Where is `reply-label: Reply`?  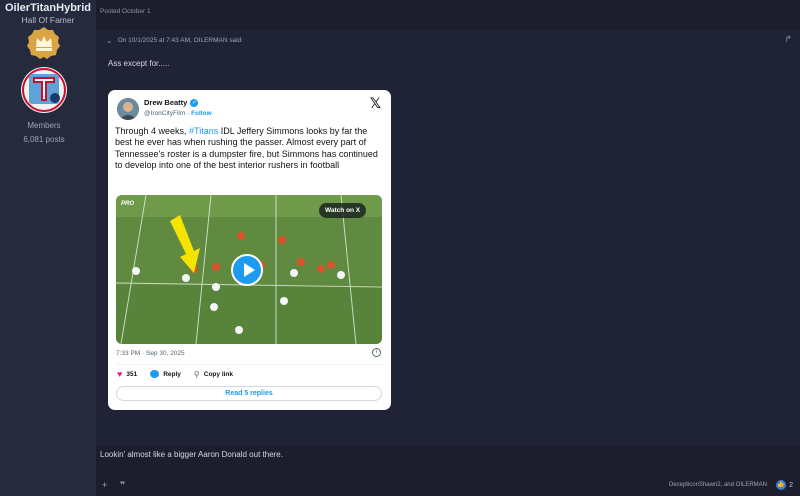
reply-label: Reply is located at coordinates (172, 374).